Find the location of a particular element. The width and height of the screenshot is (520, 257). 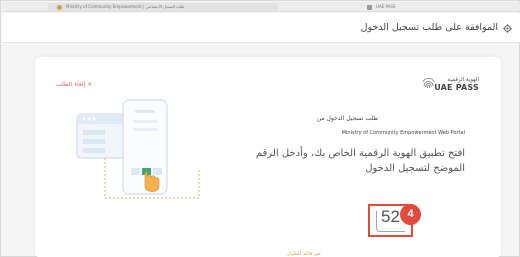

cancel-request-button: إلغاء الطلب × is located at coordinates (74, 84).